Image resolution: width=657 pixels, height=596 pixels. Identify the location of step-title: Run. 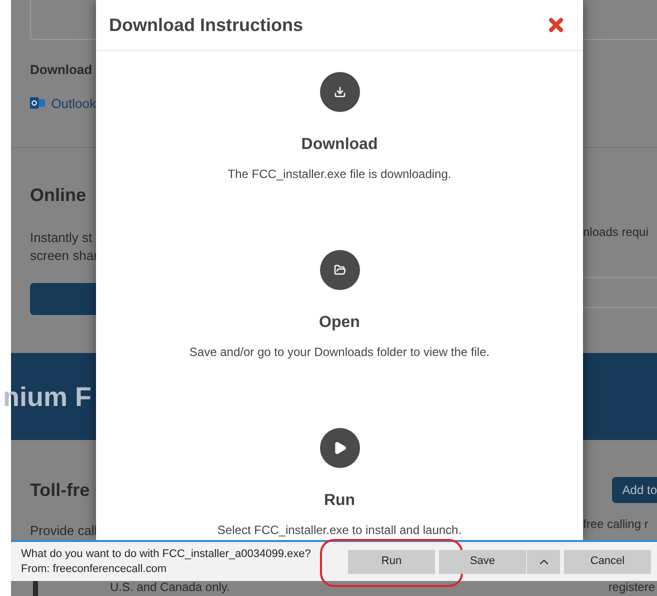
(340, 501).